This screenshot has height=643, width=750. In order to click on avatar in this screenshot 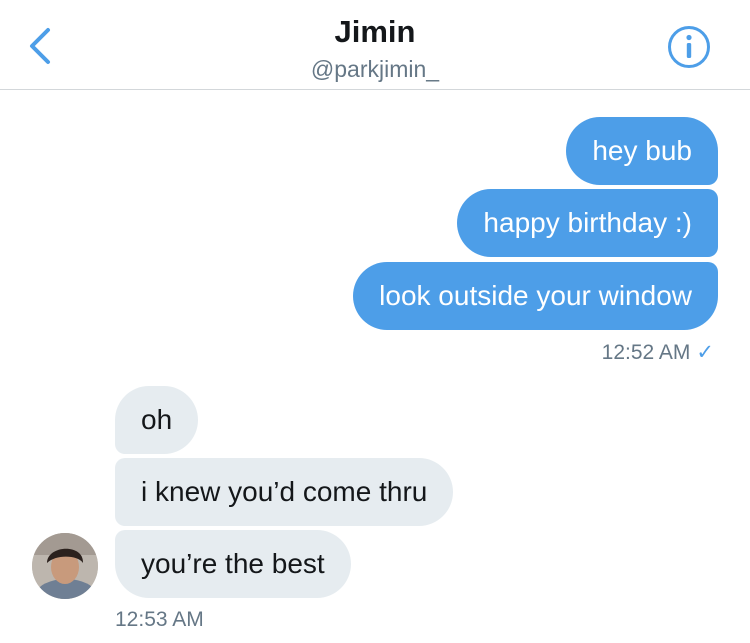, I will do `click(65, 566)`.